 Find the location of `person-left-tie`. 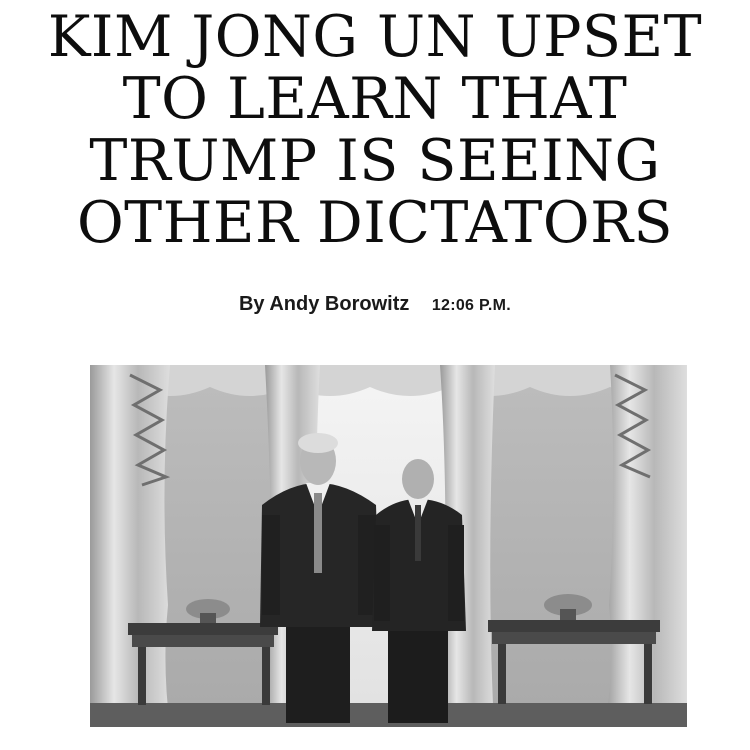

person-left-tie is located at coordinates (318, 533).